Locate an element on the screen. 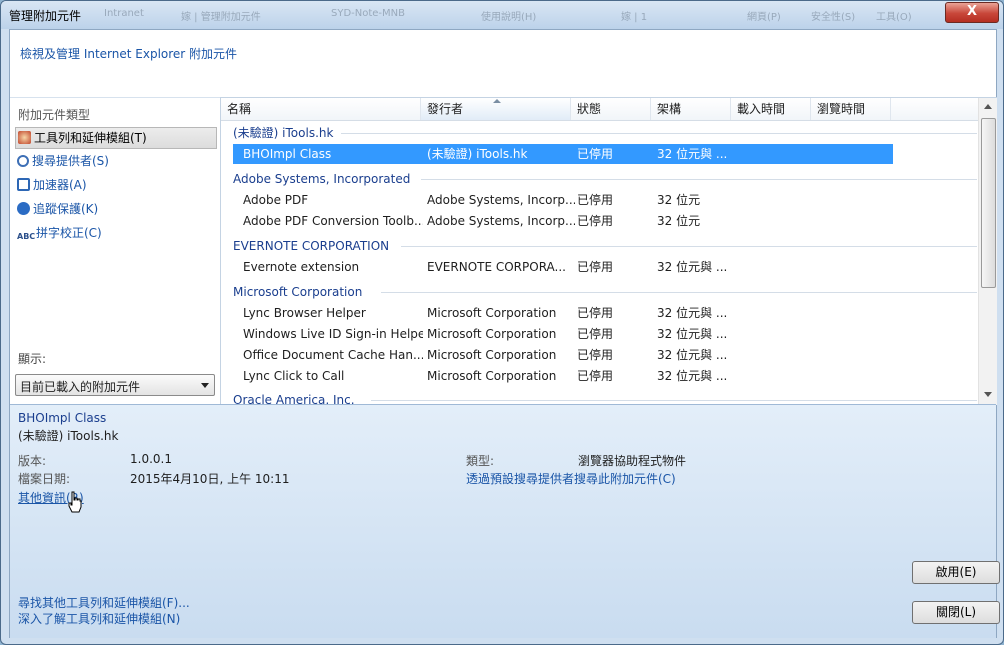 The image size is (1004, 645). enable-button: 啟用(E) is located at coordinates (956, 572).